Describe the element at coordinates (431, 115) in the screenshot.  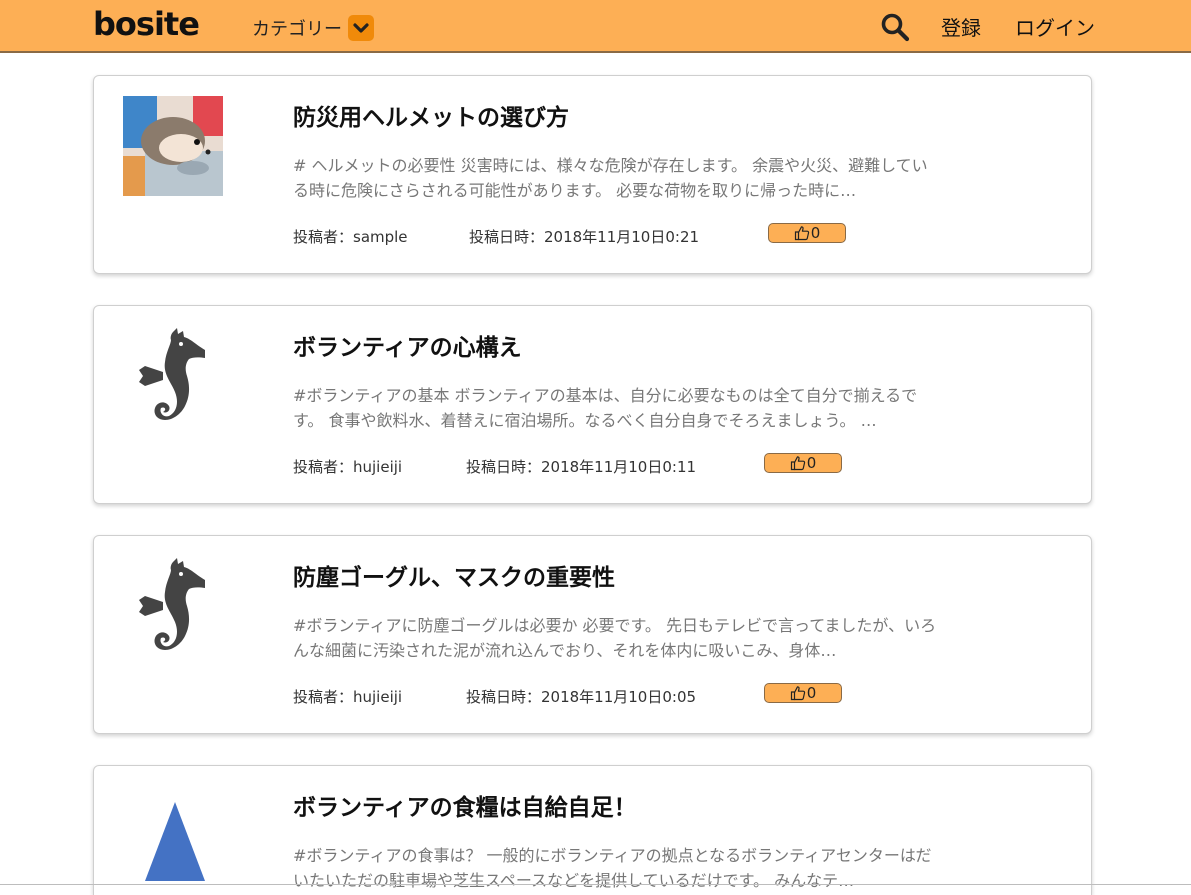
I see `post-title: 防災用ヘルメットの選び方` at that location.